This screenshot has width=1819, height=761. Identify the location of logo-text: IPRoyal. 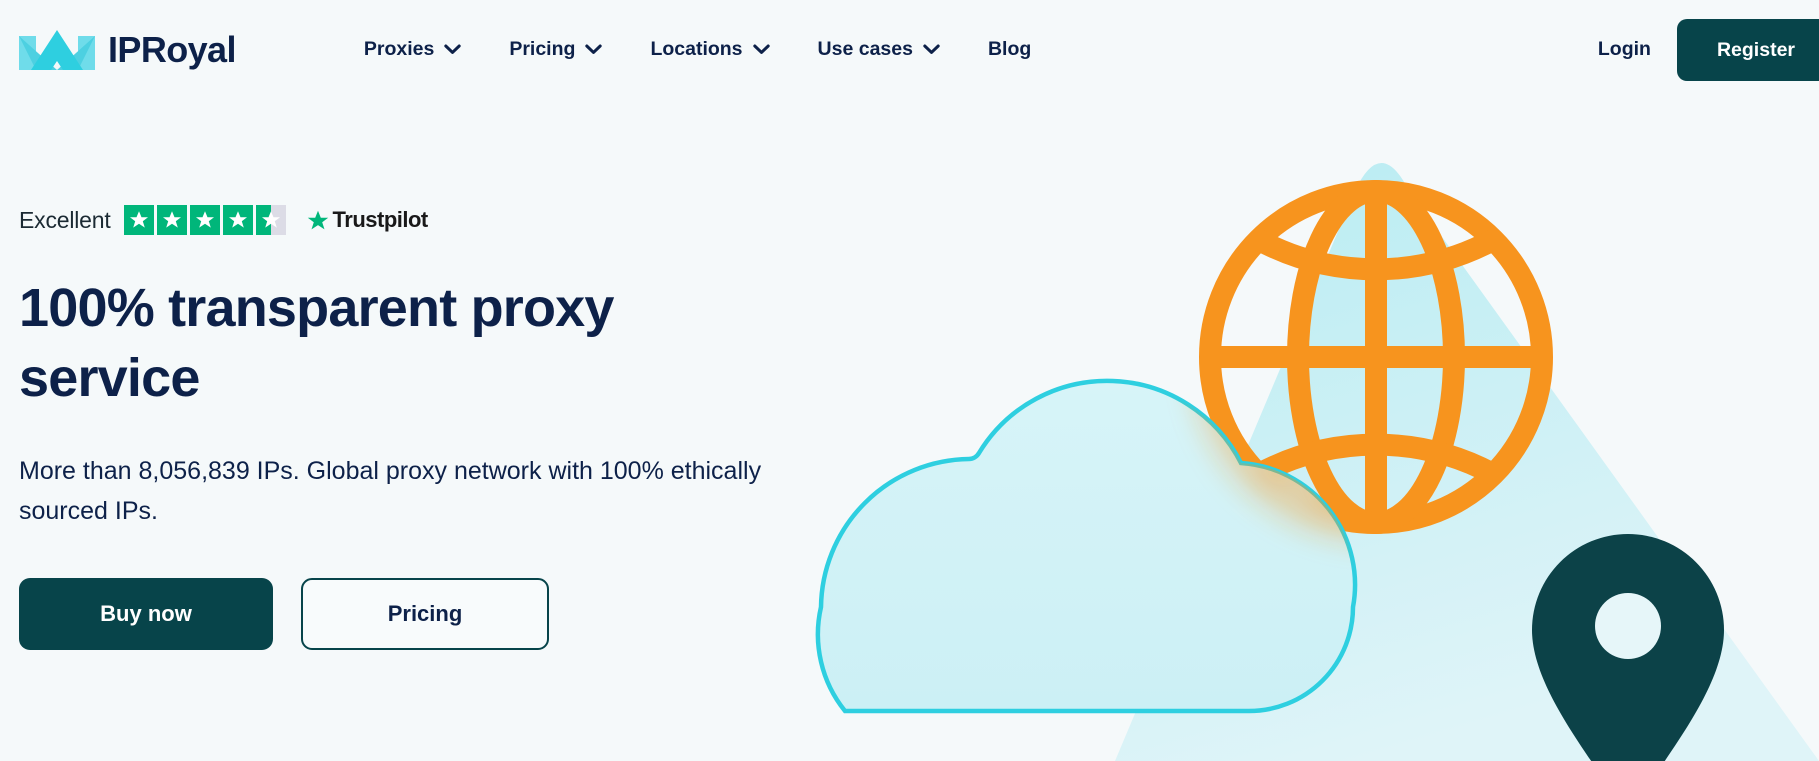
(172, 49).